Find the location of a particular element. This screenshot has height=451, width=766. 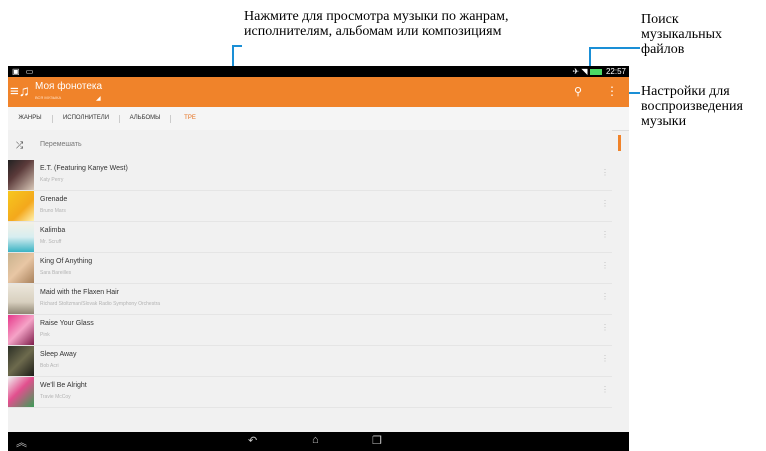

track-title: Kalimba is located at coordinates (53, 230).